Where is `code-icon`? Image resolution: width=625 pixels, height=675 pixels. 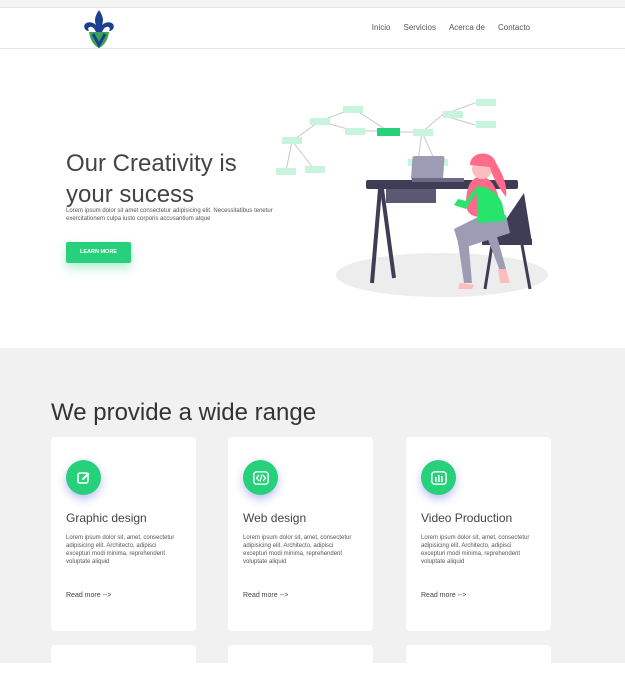 code-icon is located at coordinates (260, 477).